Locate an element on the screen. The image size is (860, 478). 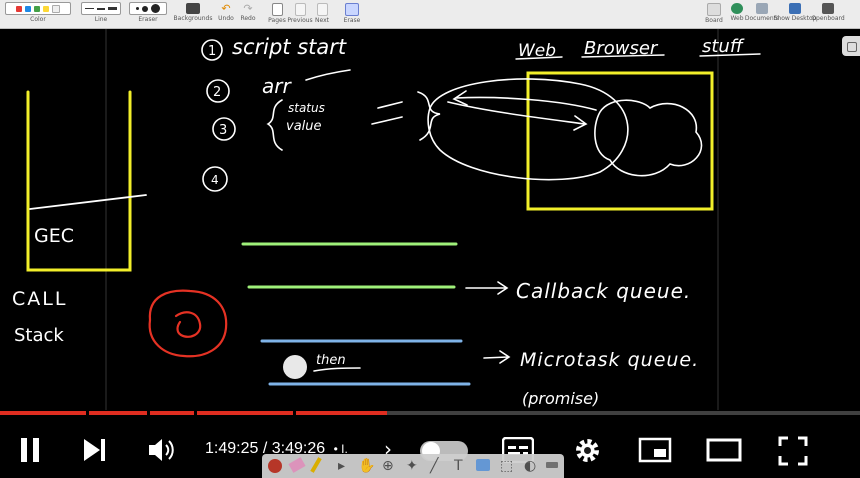
callback-queue-text: Callback queue. is located at coordinates (603, 291).